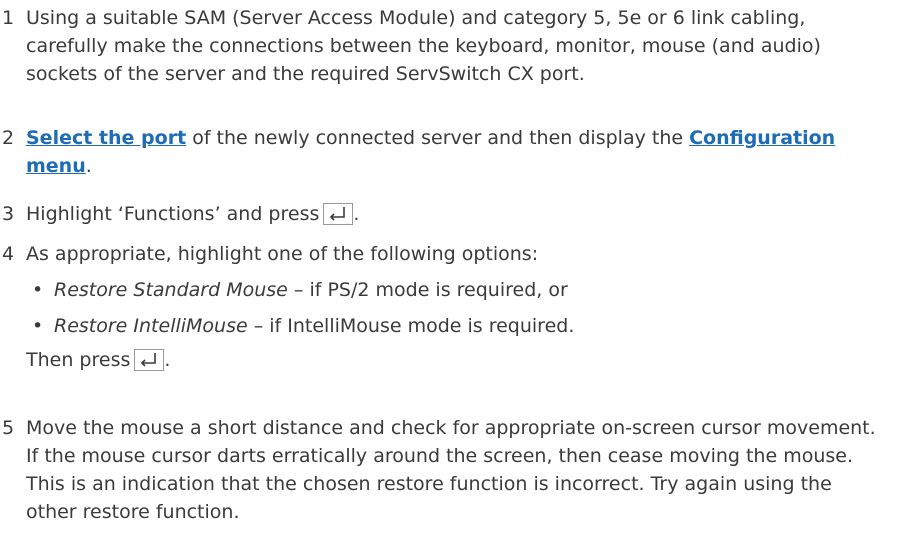  What do you see at coordinates (427, 290) in the screenshot?
I see `option-description: – if PS/2 mode is required, or` at bounding box center [427, 290].